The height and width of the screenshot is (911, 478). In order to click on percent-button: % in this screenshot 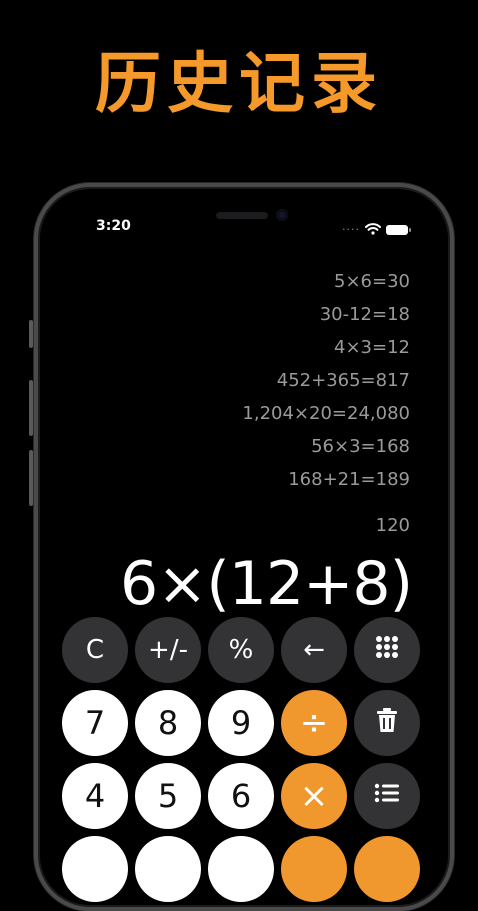, I will do `click(241, 650)`.